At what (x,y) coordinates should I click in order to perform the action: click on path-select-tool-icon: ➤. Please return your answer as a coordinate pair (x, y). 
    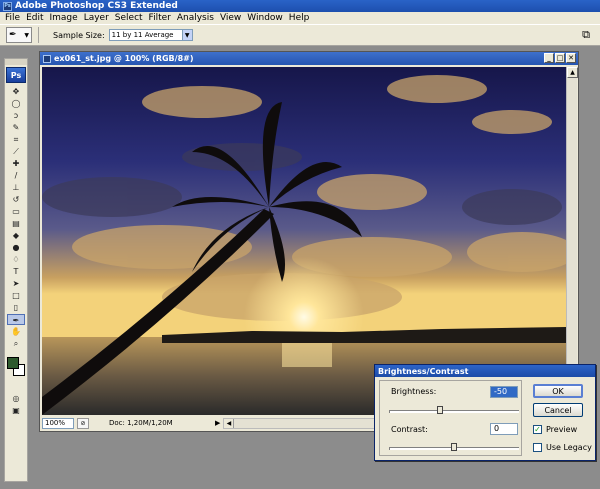
    Looking at the image, I should click on (16, 283).